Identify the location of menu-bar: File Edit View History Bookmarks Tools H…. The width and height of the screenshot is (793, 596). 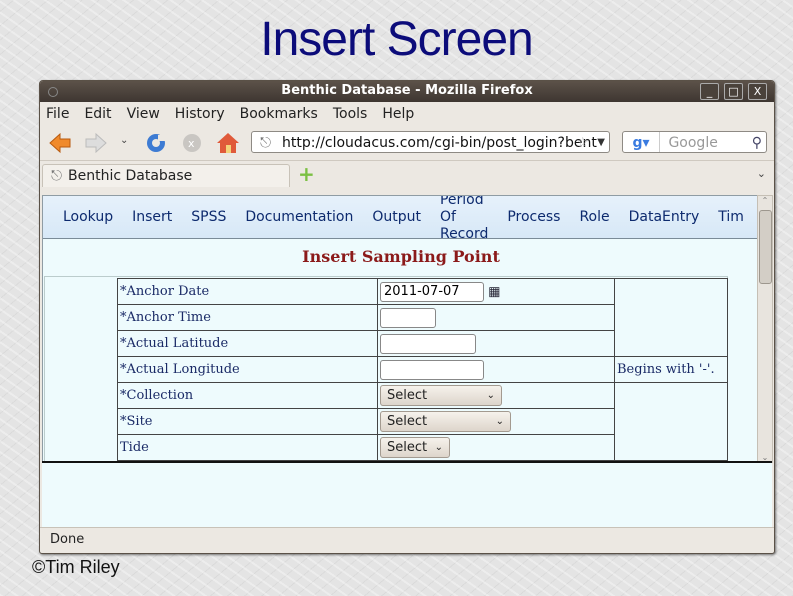
(407, 114).